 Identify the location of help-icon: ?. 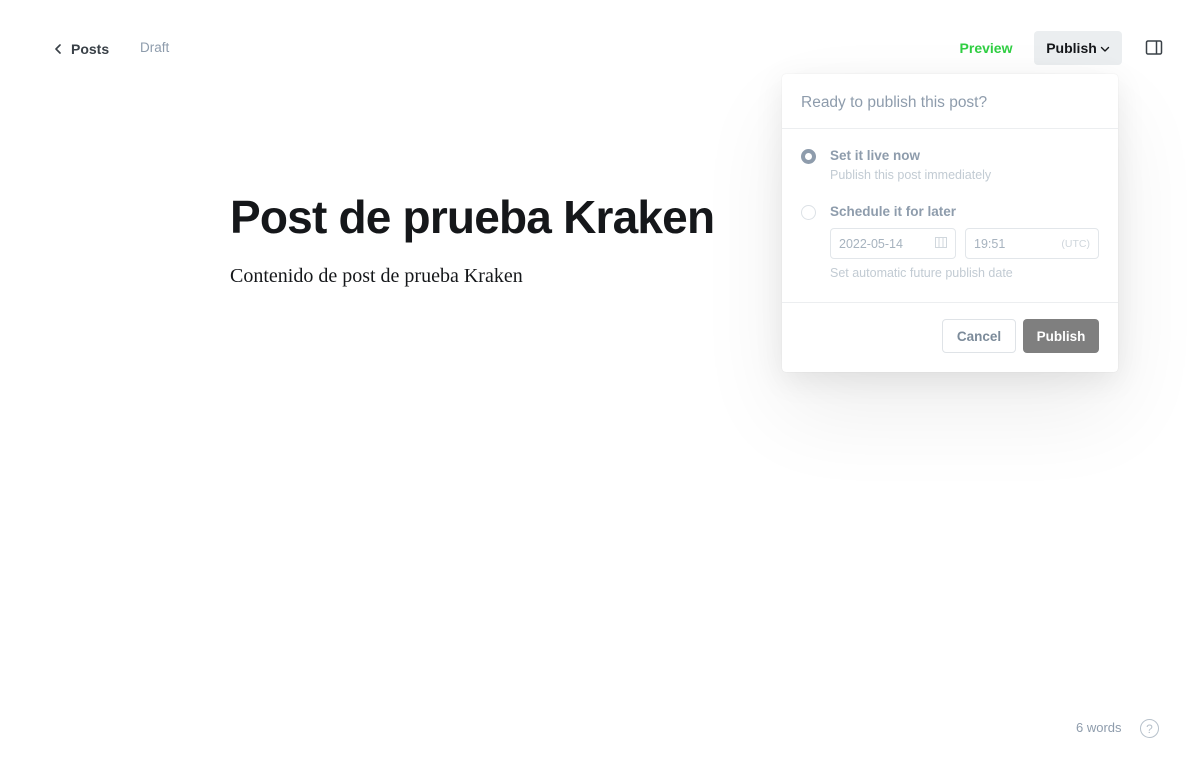
(1149, 728).